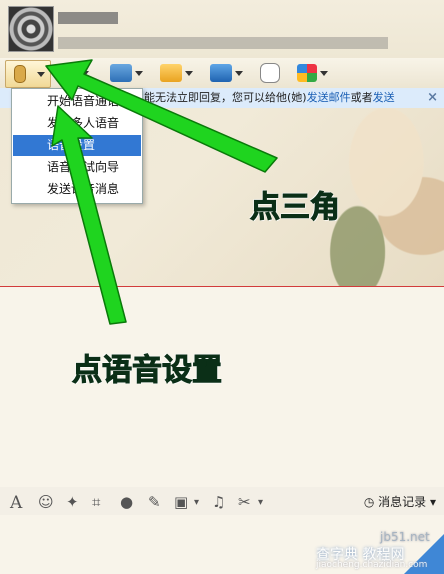 The width and height of the screenshot is (444, 574). I want to click on annotation-step1: 点三角, so click(295, 208).